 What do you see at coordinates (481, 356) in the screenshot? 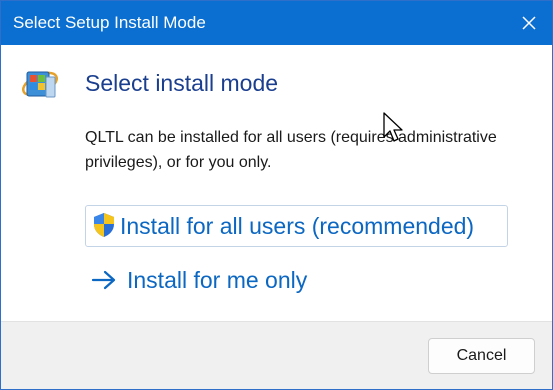
I see `cancel-button: Cancel` at bounding box center [481, 356].